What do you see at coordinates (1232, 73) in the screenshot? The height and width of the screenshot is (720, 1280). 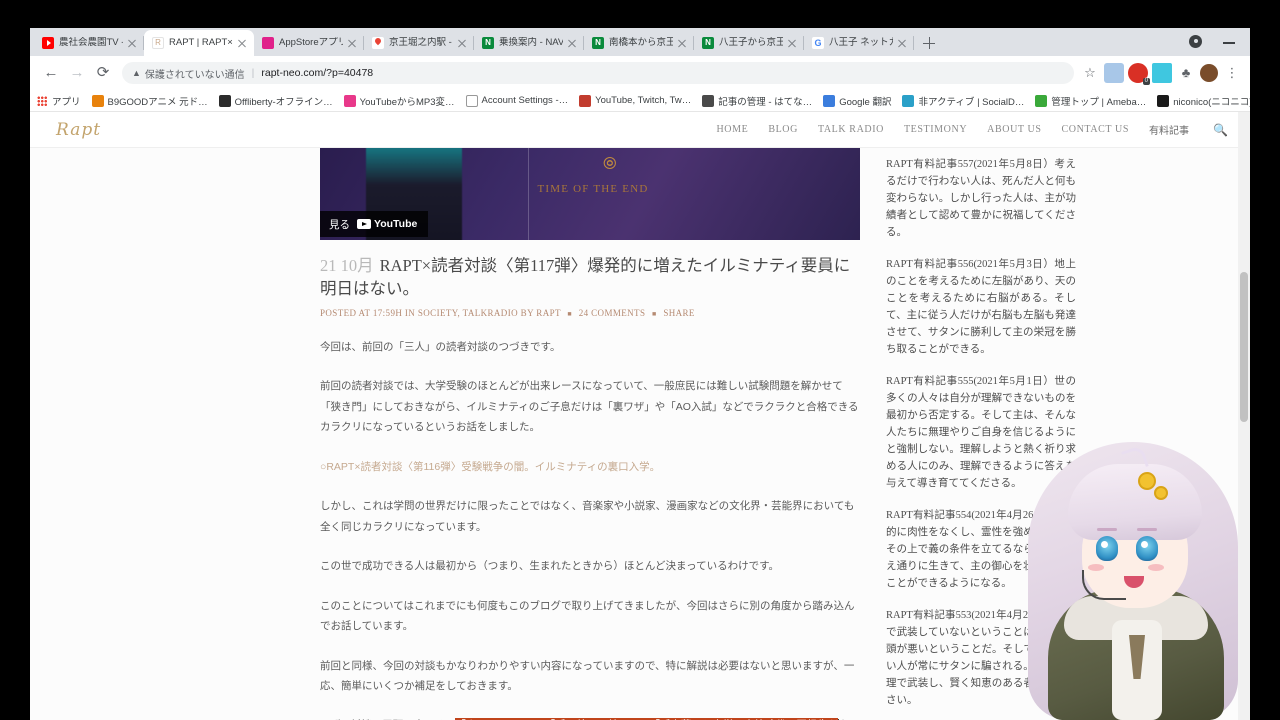 I see `chrome-menu-icon: ⋮` at bounding box center [1232, 73].